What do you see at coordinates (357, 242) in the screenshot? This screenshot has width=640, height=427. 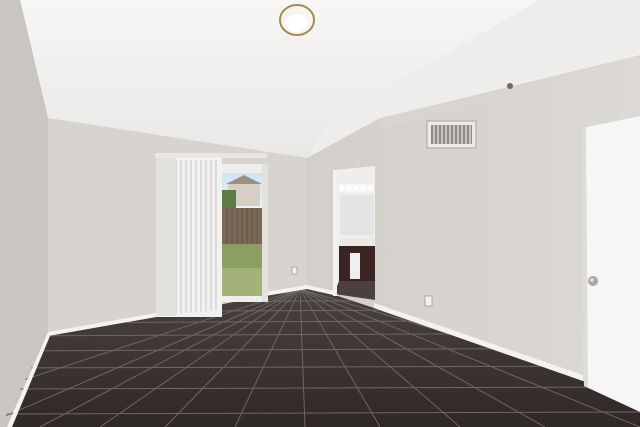 I see `vanity-counter` at bounding box center [357, 242].